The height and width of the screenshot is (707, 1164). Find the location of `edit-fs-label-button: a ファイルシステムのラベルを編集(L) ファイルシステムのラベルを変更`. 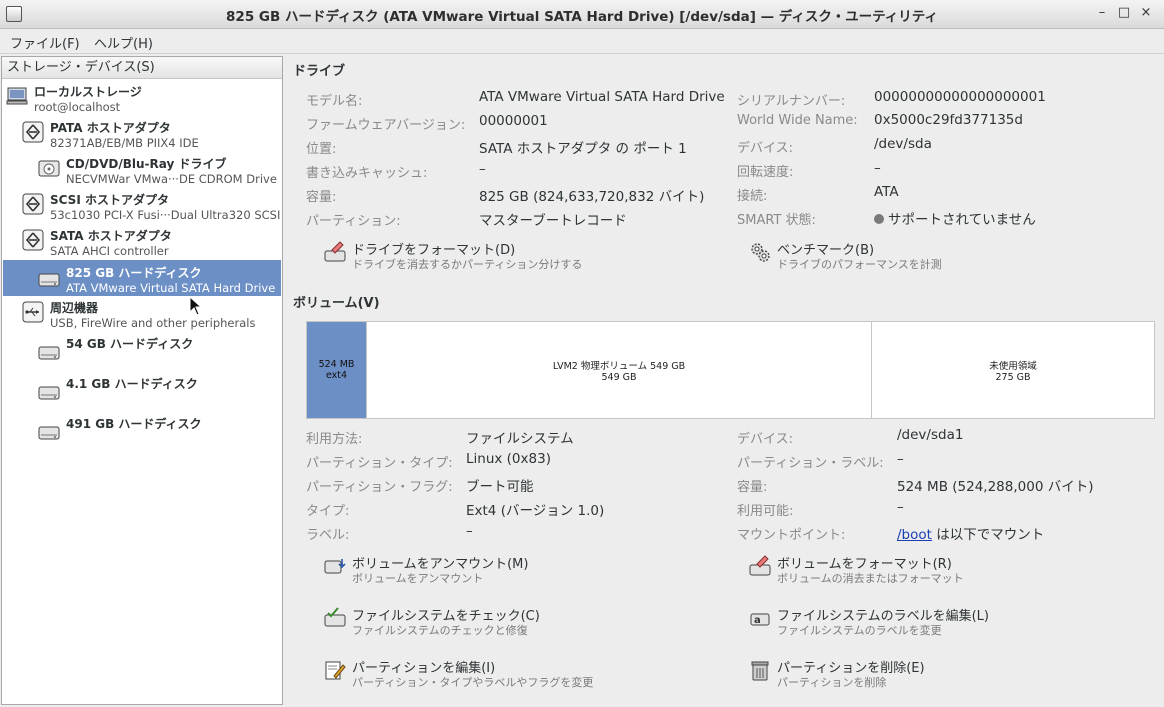

edit-fs-label-button: a ファイルシステムのラベルを編集(L) ファイルシステムのラベルを変更 is located at coordinates (914, 623).